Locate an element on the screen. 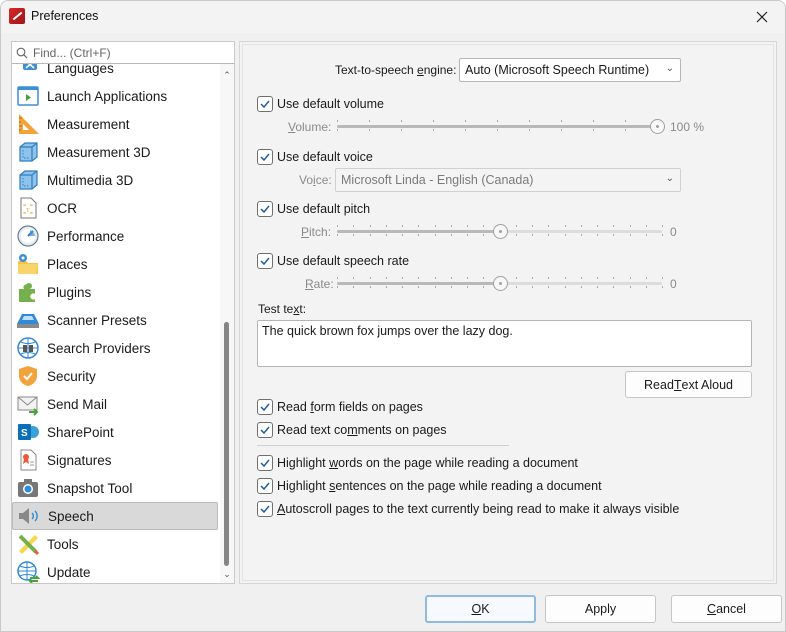 The image size is (786, 632). options-separator is located at coordinates (383, 445).